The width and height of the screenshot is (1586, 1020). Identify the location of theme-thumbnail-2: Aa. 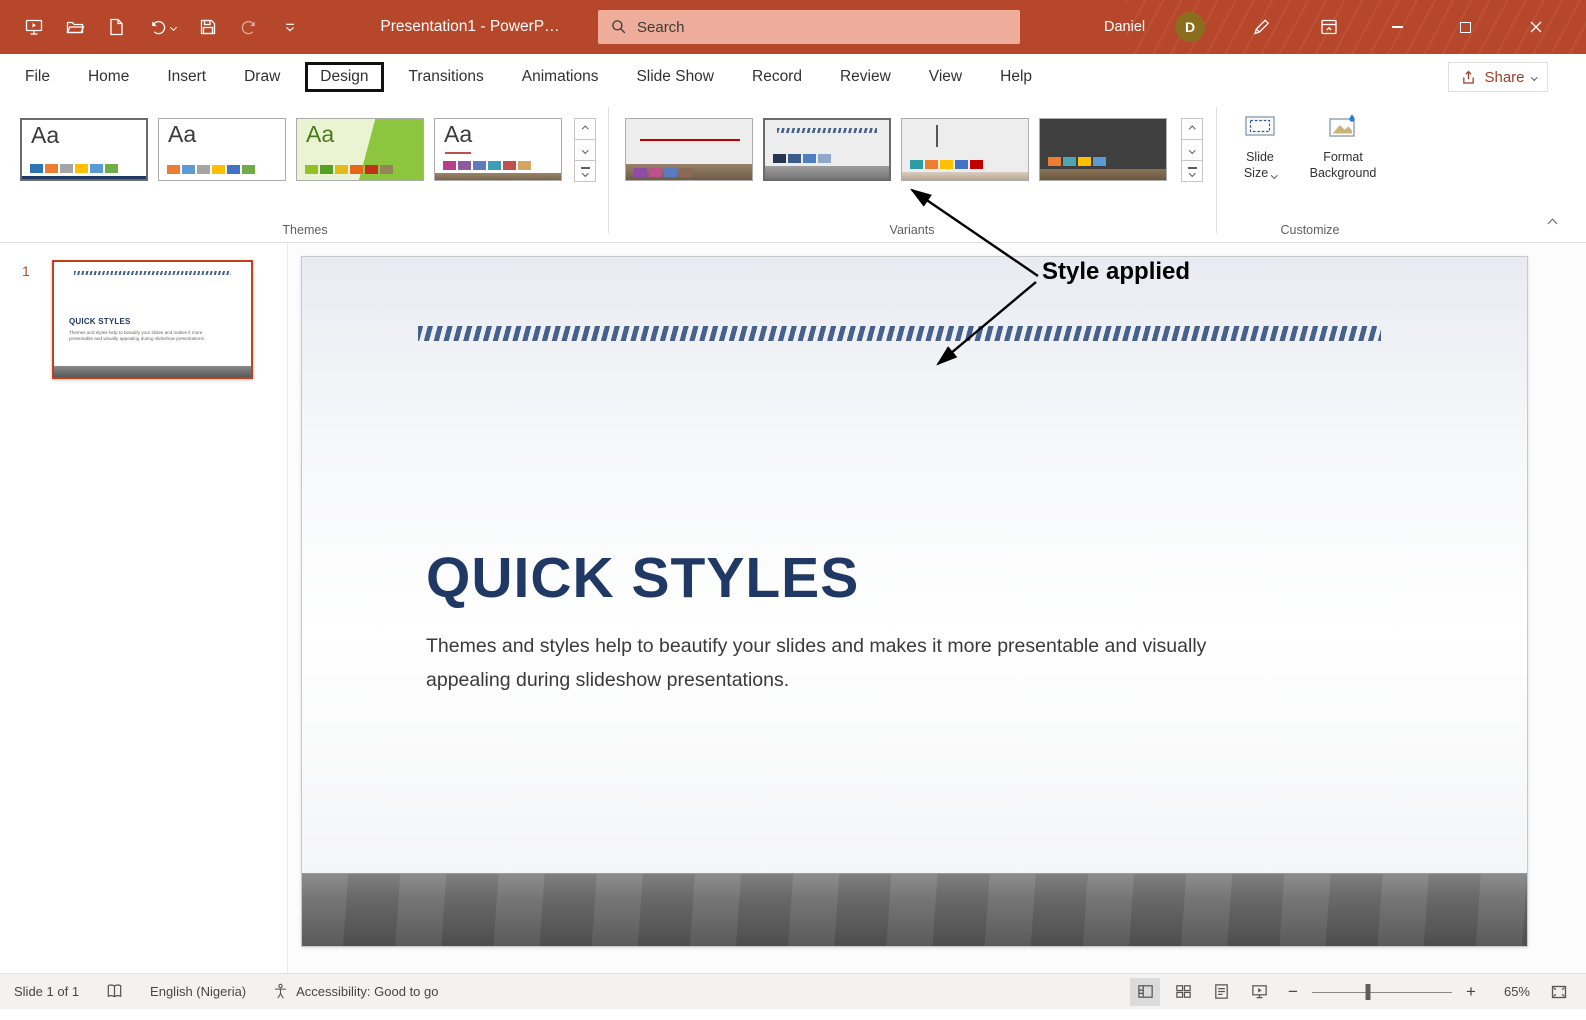
(222, 149).